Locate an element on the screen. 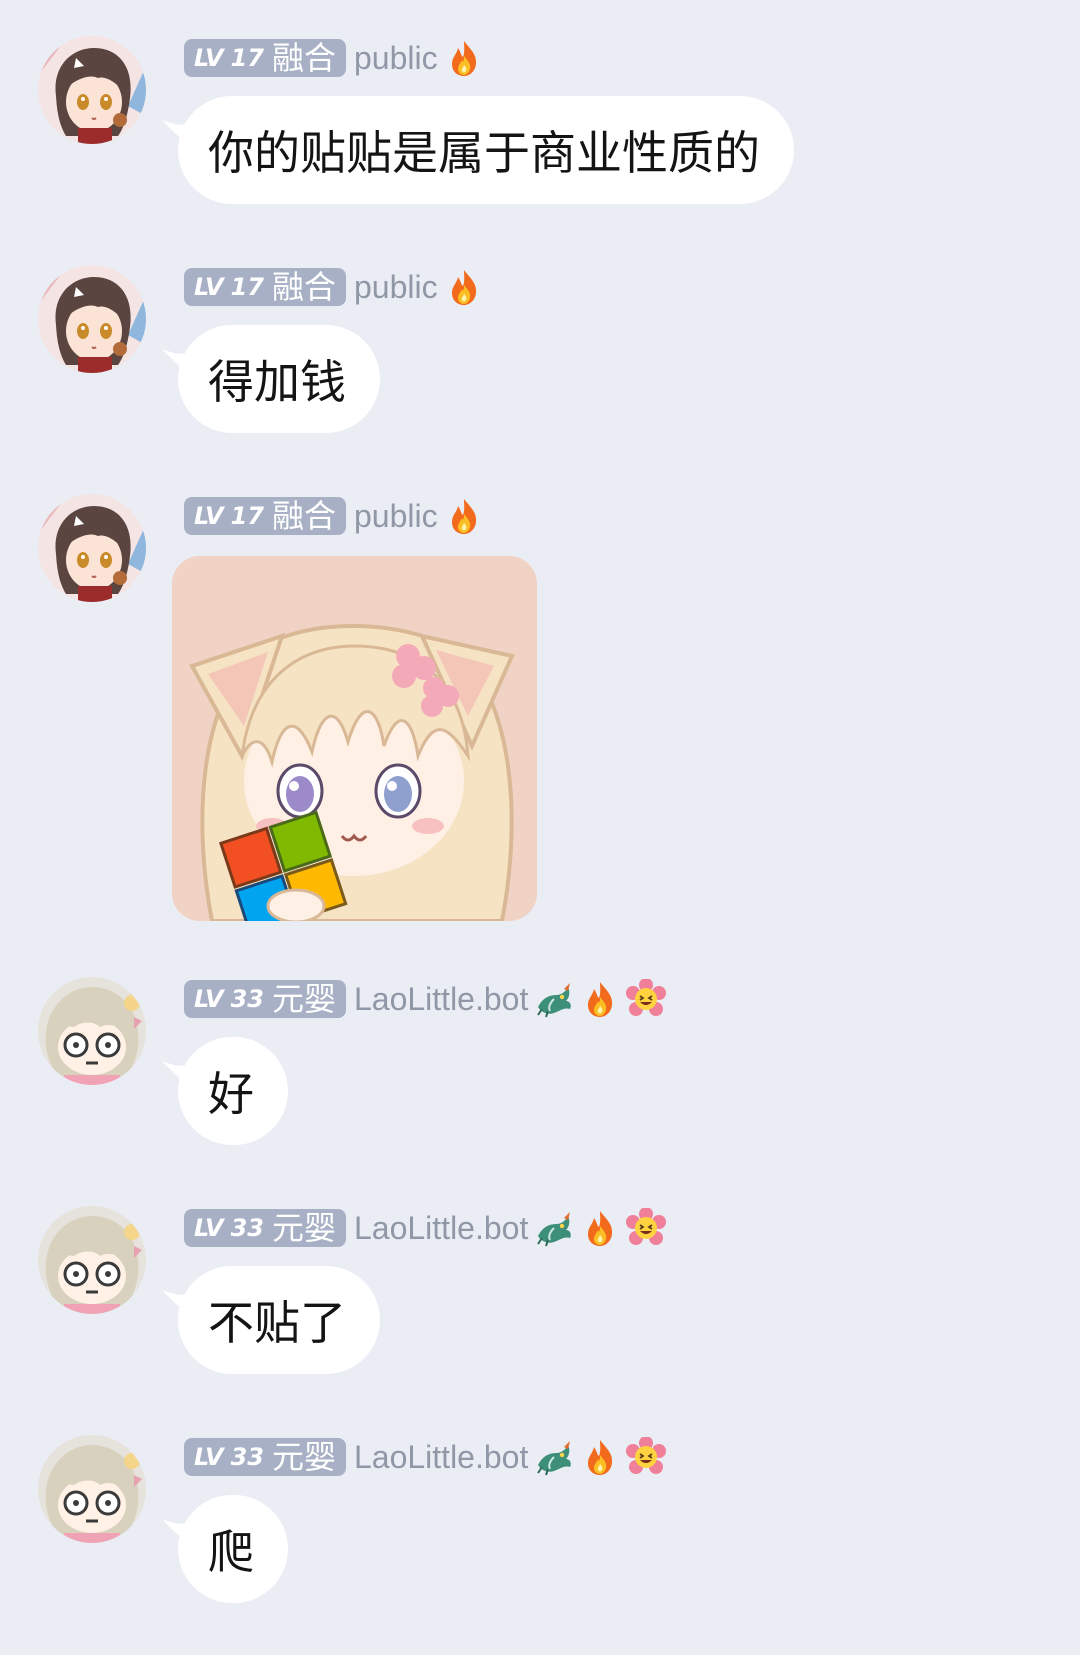  message-bubble: 不贴了 is located at coordinates (279, 1320).